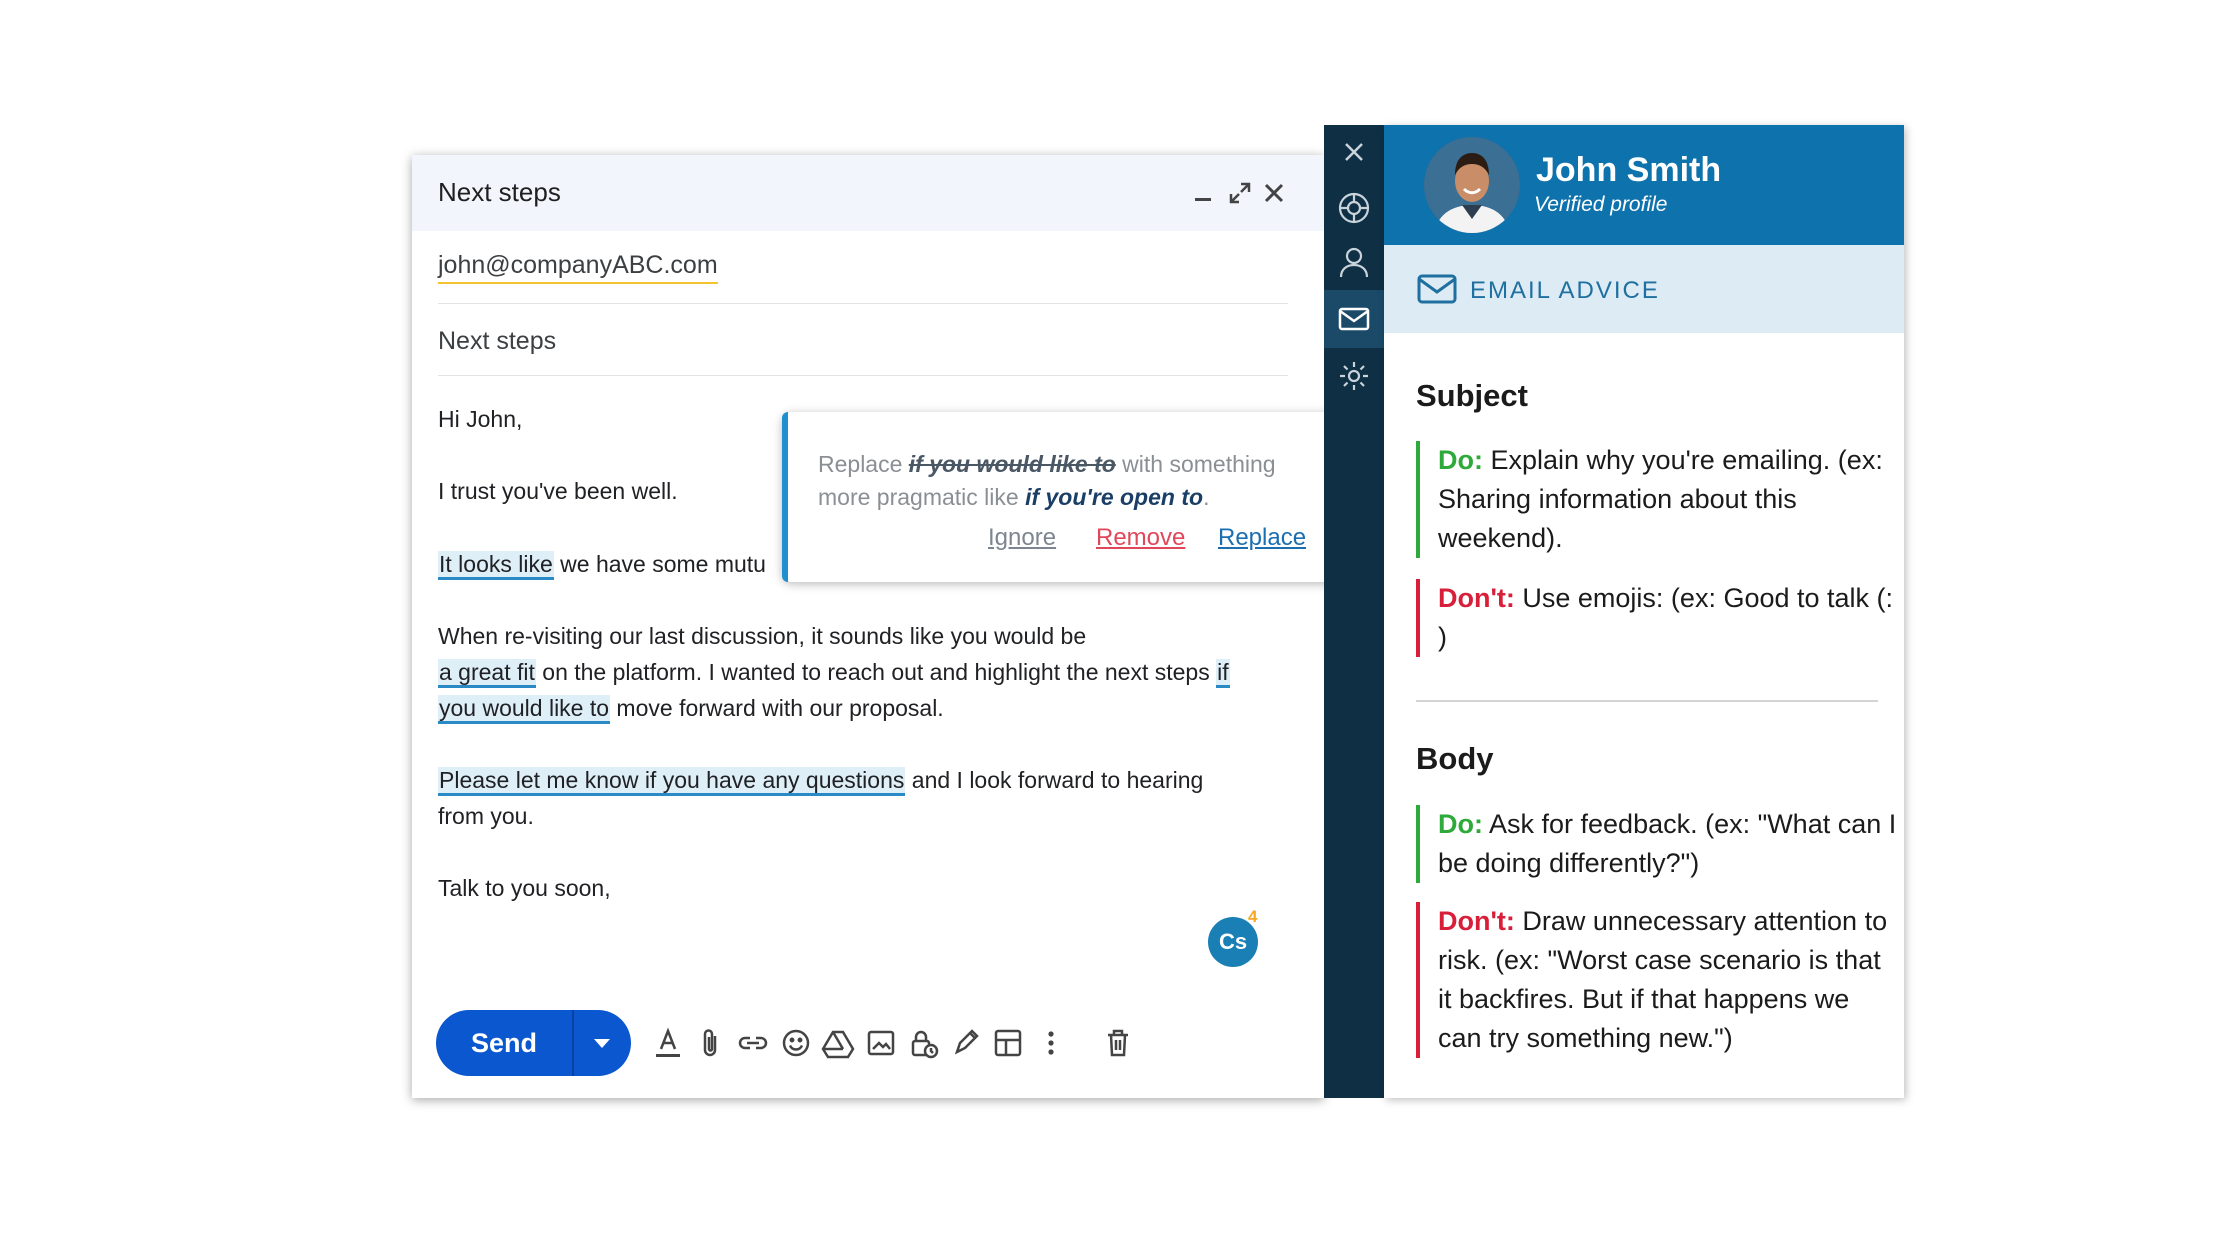 The height and width of the screenshot is (1260, 2240). What do you see at coordinates (487, 673) in the screenshot?
I see `flagged-phrase: a great fit` at bounding box center [487, 673].